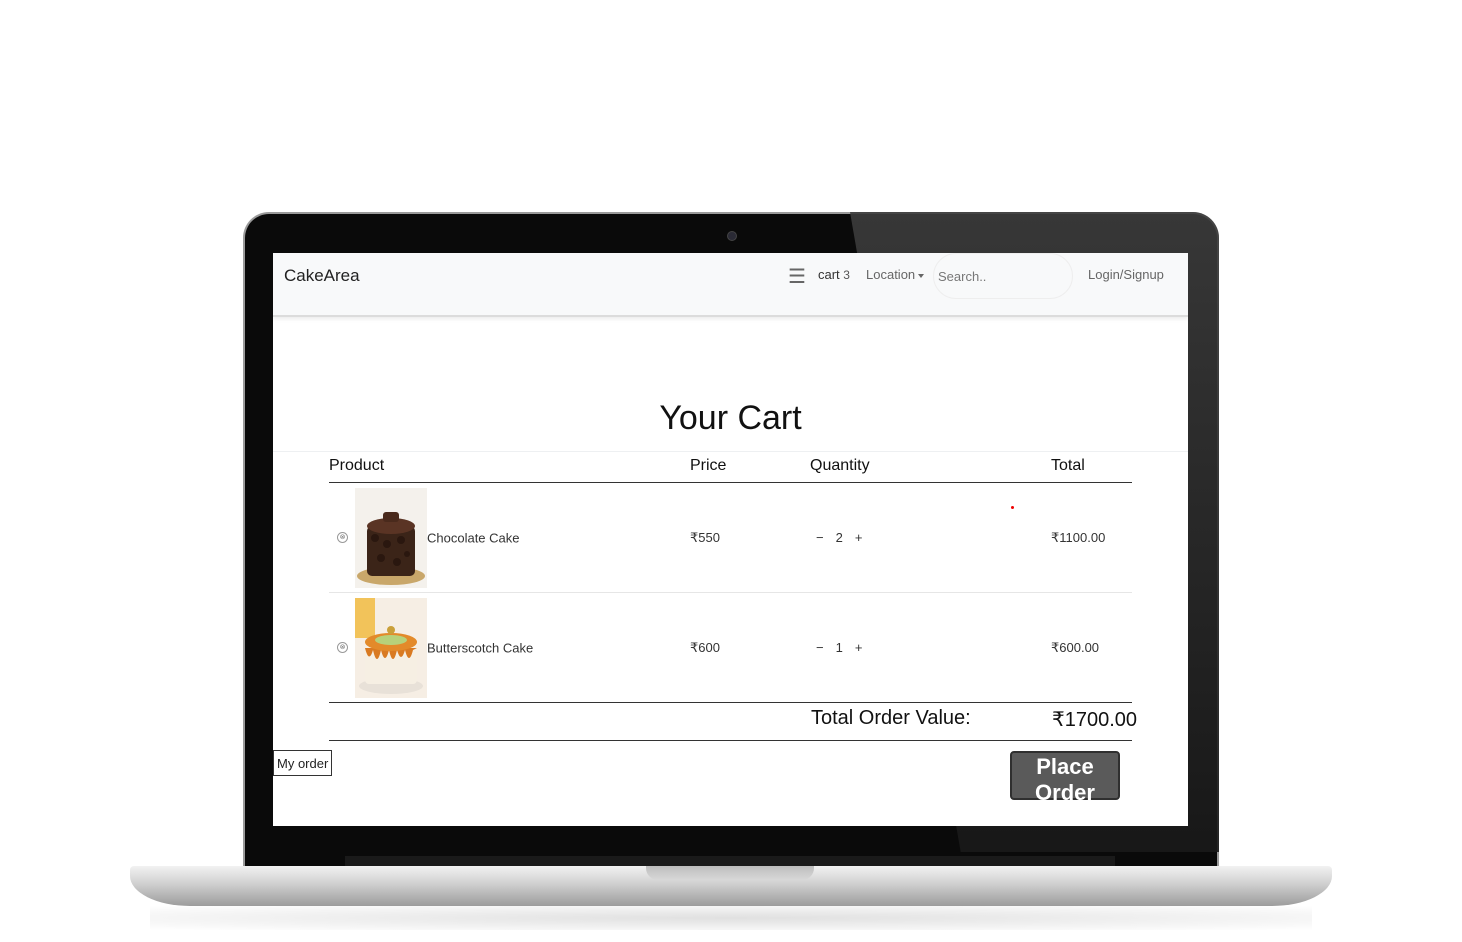 The width and height of the screenshot is (1462, 942). What do you see at coordinates (930, 647) in the screenshot?
I see `quantity-stepper: −1 +` at bounding box center [930, 647].